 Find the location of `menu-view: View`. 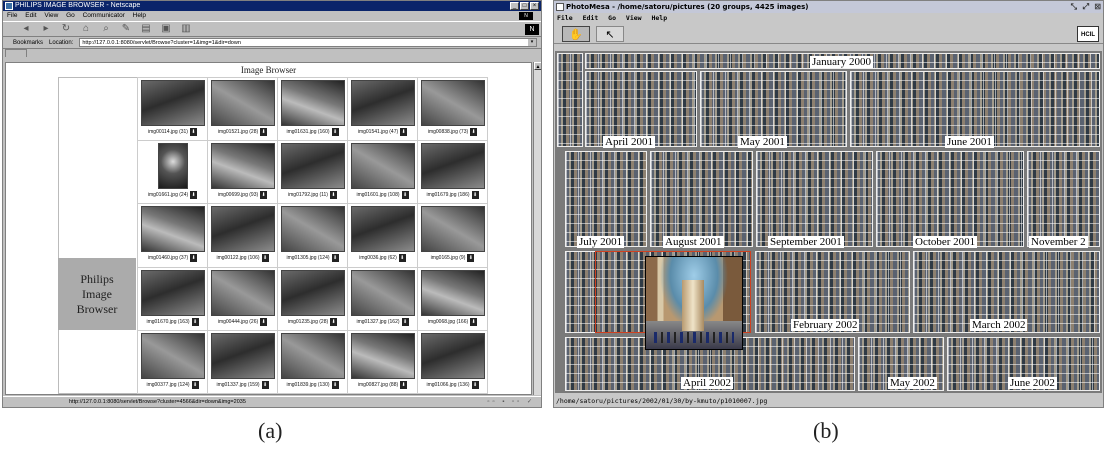

menu-view: View is located at coordinates (51, 15).